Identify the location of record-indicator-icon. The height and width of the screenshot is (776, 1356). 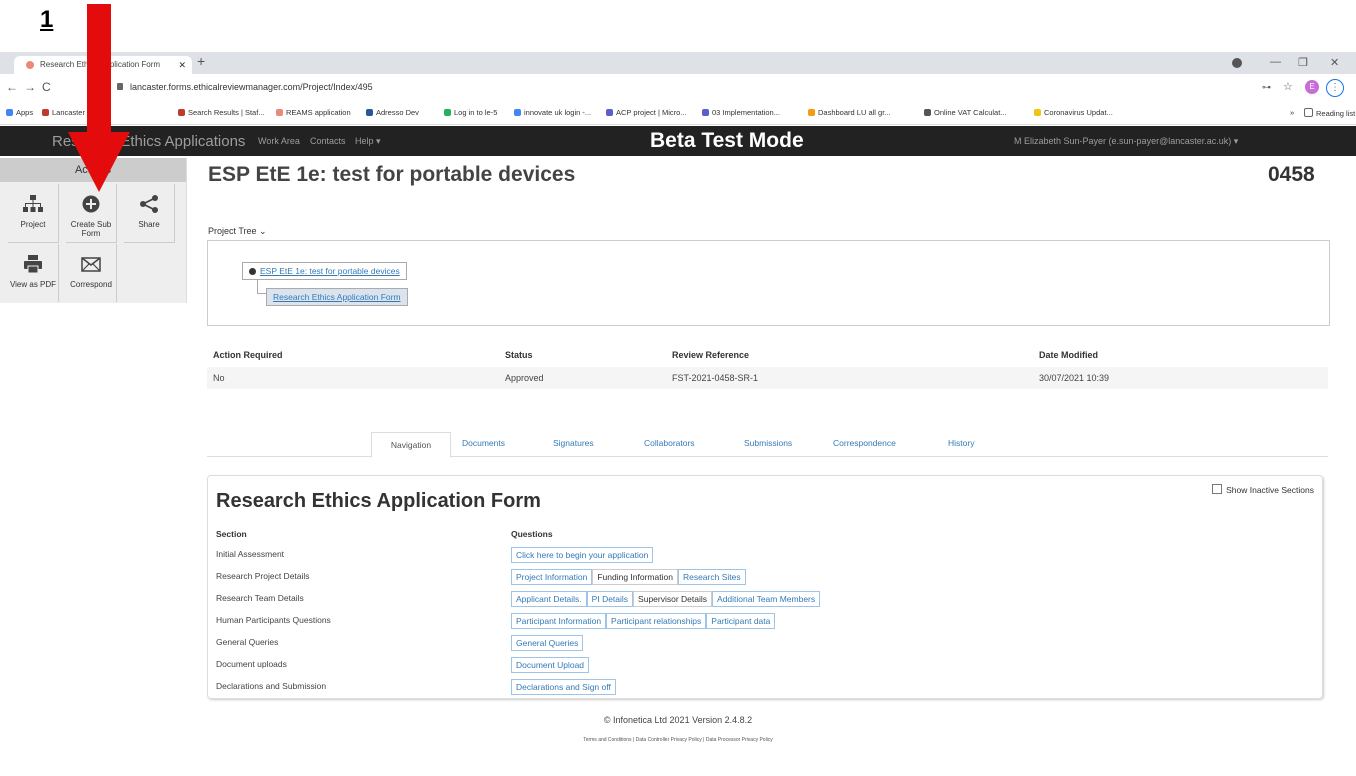
(1237, 63).